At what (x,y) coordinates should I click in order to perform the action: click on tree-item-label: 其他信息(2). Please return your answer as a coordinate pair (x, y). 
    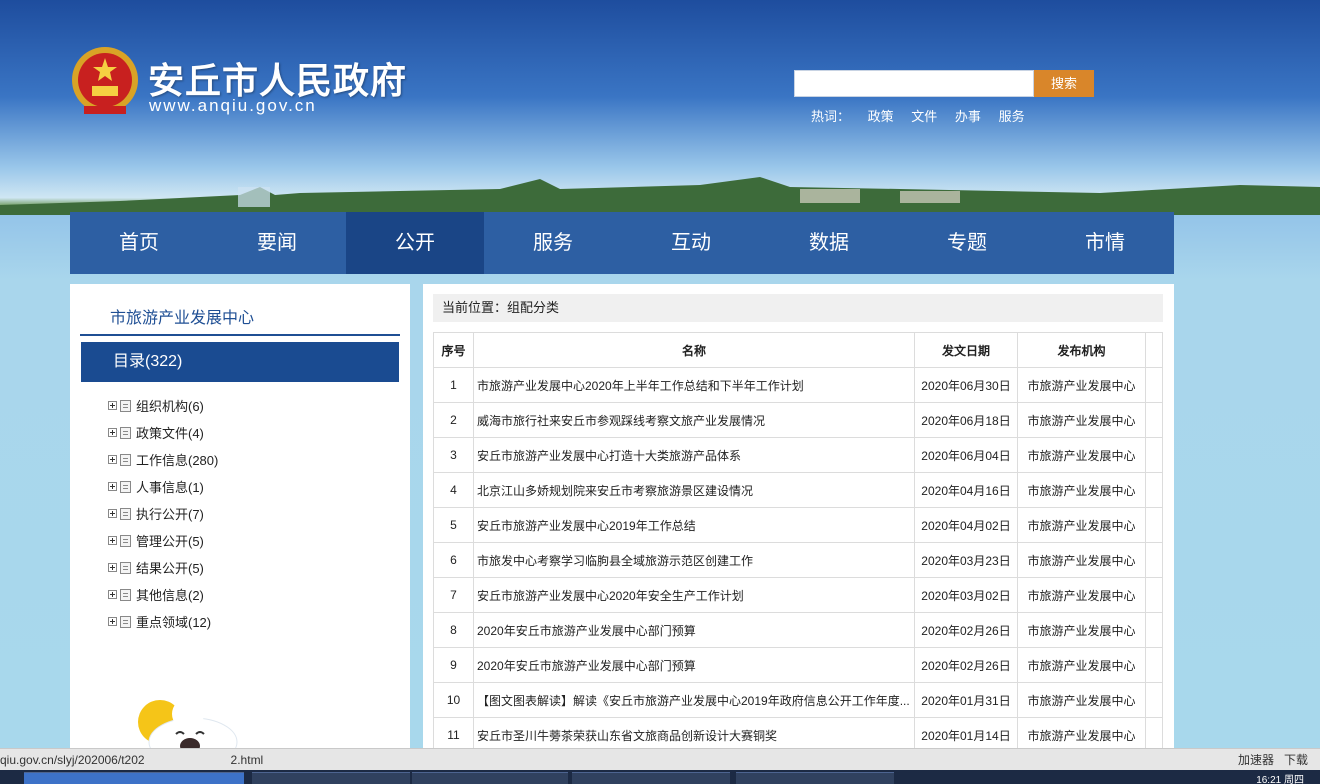
    Looking at the image, I should click on (170, 595).